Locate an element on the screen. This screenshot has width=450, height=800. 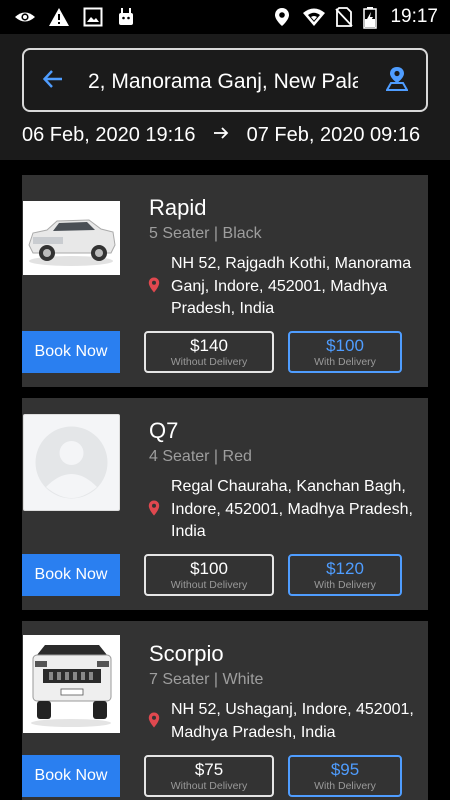
price-amount: $75 is located at coordinates (209, 769).